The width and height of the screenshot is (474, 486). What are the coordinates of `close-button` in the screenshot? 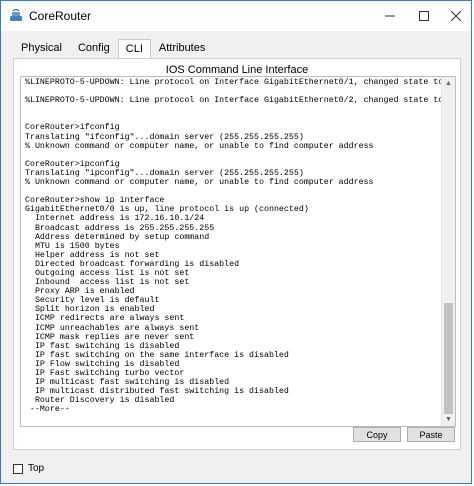 It's located at (456, 16).